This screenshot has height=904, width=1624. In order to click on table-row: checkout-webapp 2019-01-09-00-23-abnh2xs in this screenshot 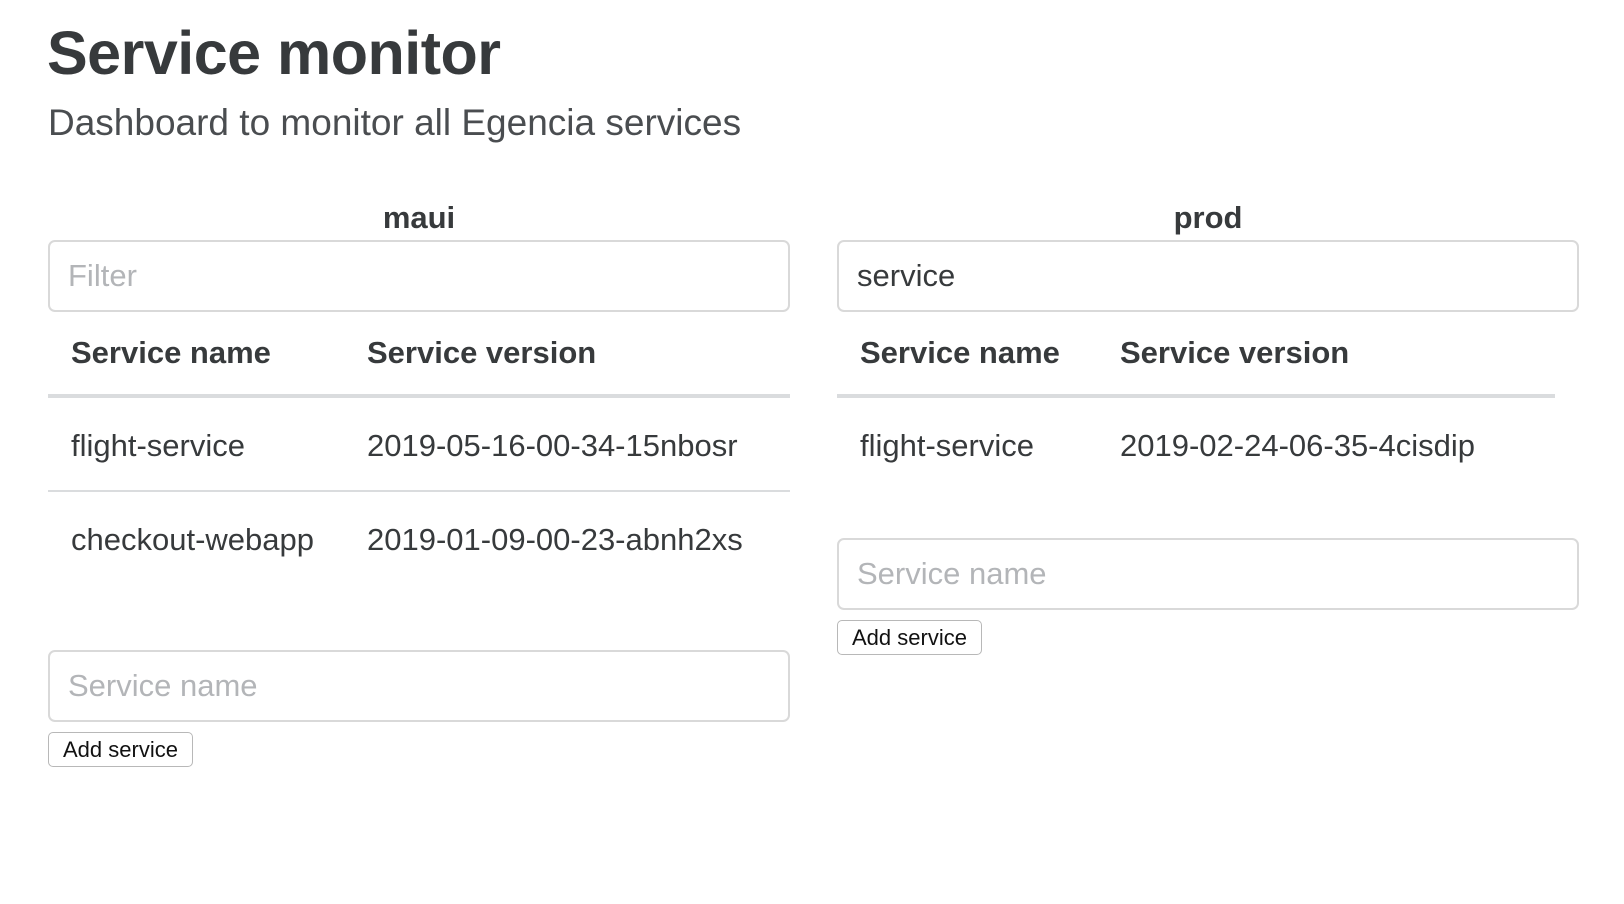, I will do `click(419, 537)`.